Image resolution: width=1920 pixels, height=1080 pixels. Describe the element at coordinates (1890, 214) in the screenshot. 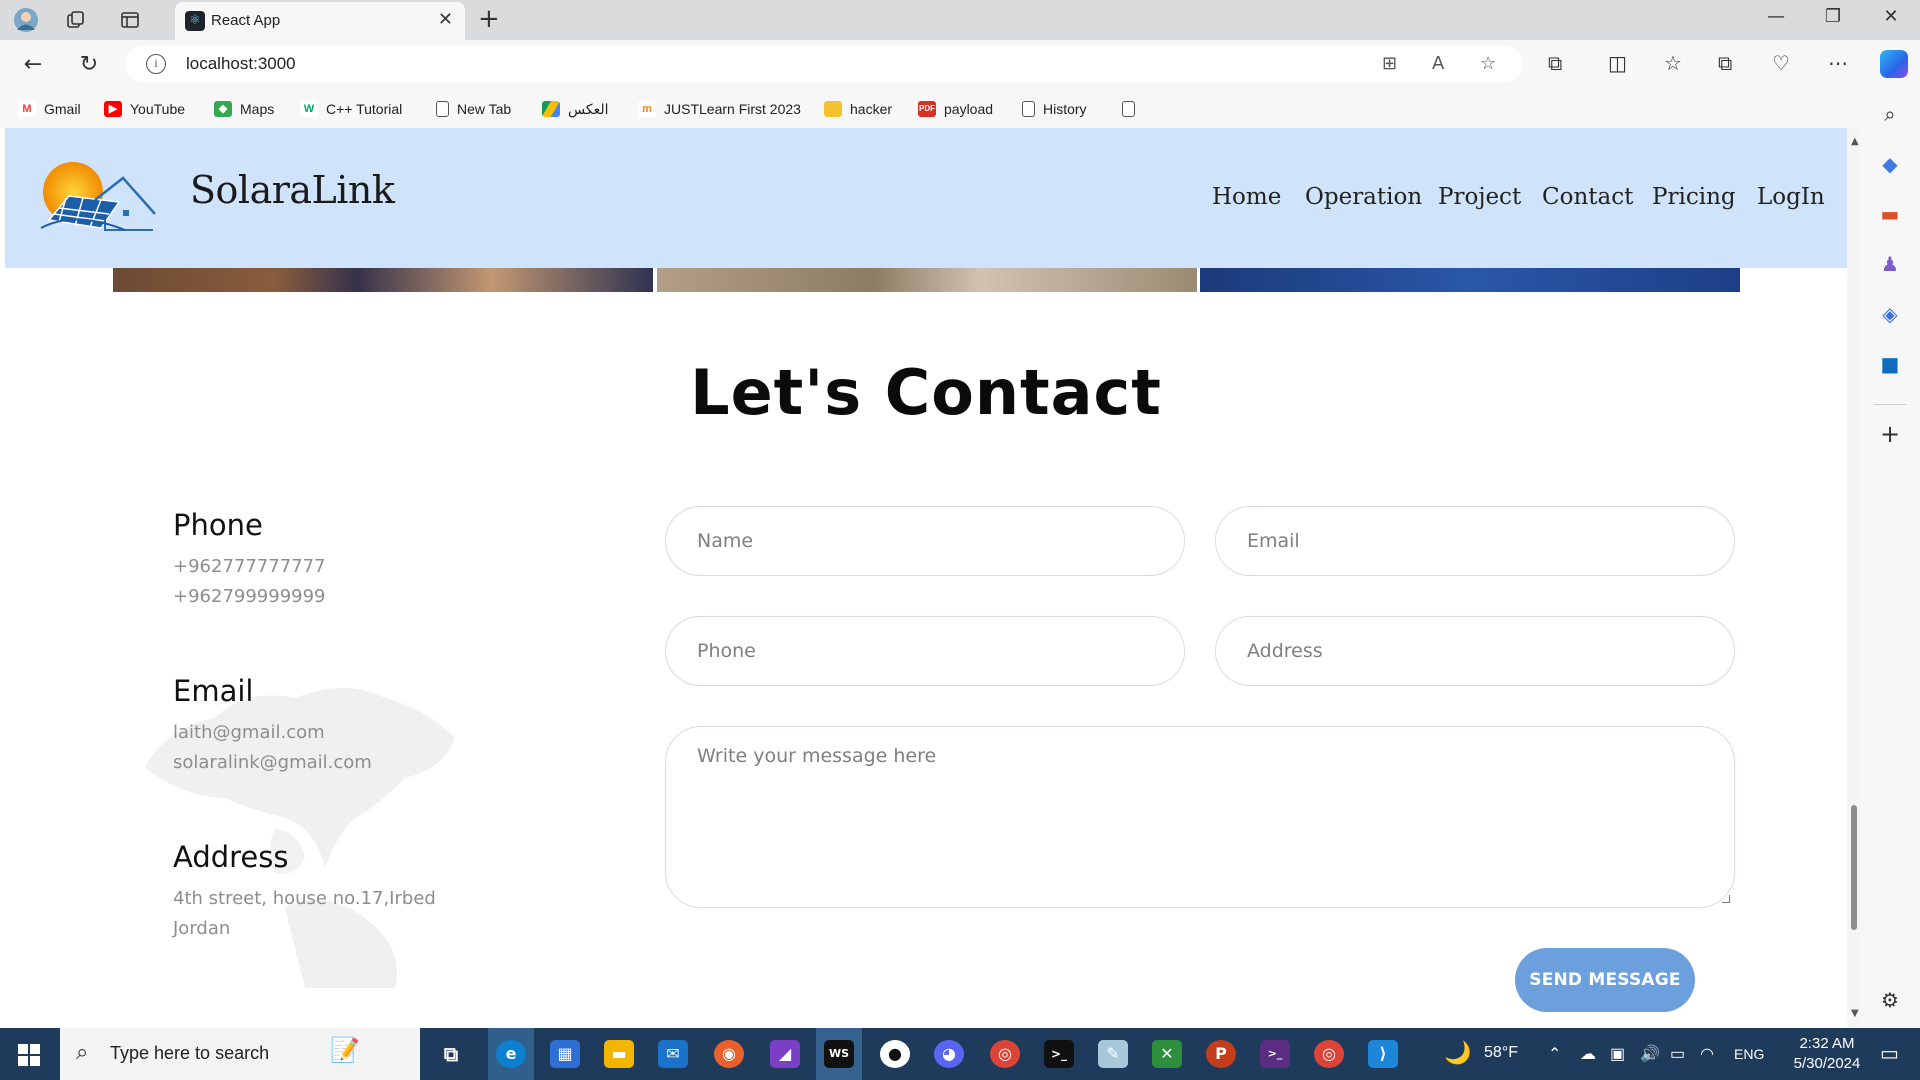

I see `tools-icon: ▬` at that location.